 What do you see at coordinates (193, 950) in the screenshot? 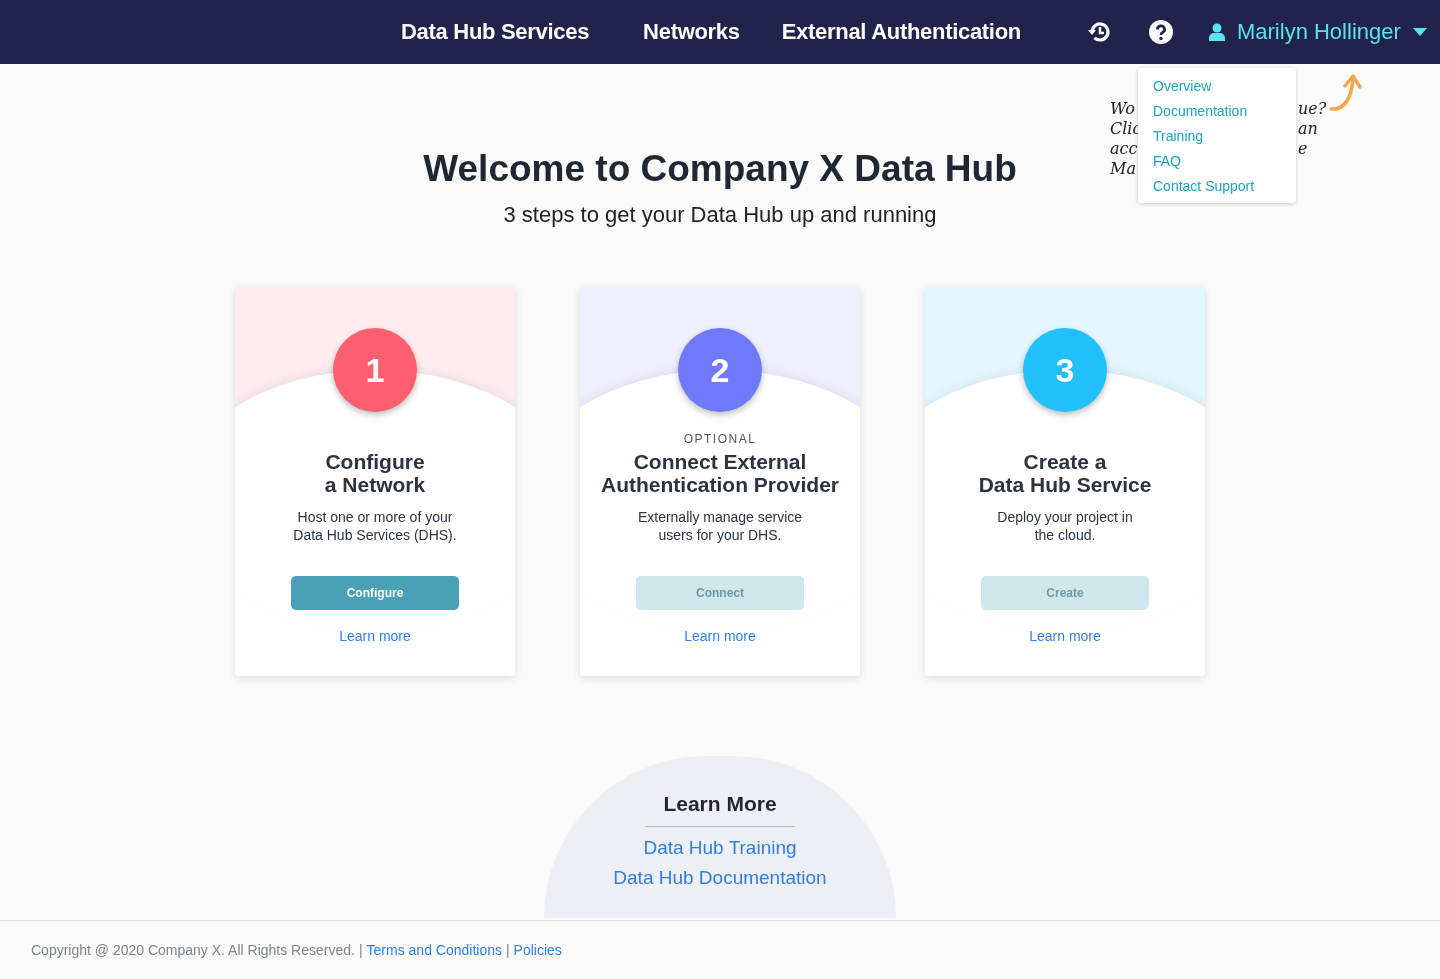
I see `copyright-text: Copyright @ 2020 Company X. All Rights Reserved.` at bounding box center [193, 950].